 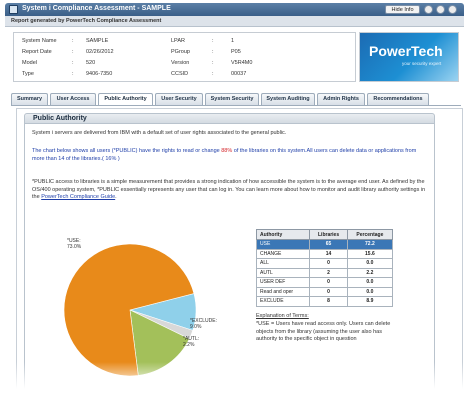 I want to click on cell-authority: USER DEF, so click(x=283, y=282).